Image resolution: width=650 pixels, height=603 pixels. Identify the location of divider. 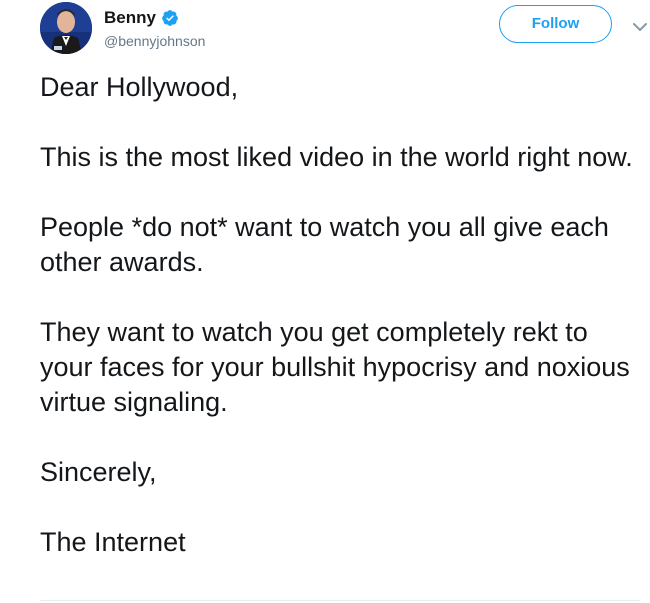
(340, 600).